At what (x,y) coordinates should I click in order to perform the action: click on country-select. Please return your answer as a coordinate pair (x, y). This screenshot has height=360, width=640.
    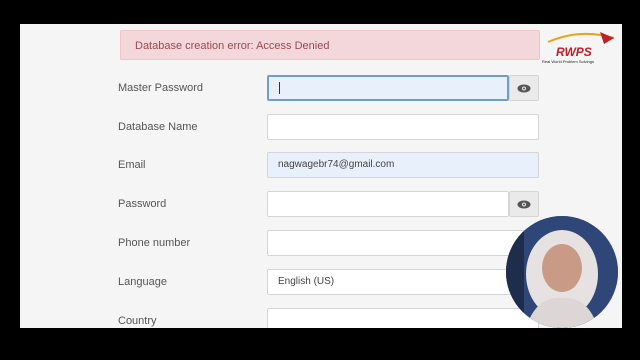
    Looking at the image, I should click on (403, 318).